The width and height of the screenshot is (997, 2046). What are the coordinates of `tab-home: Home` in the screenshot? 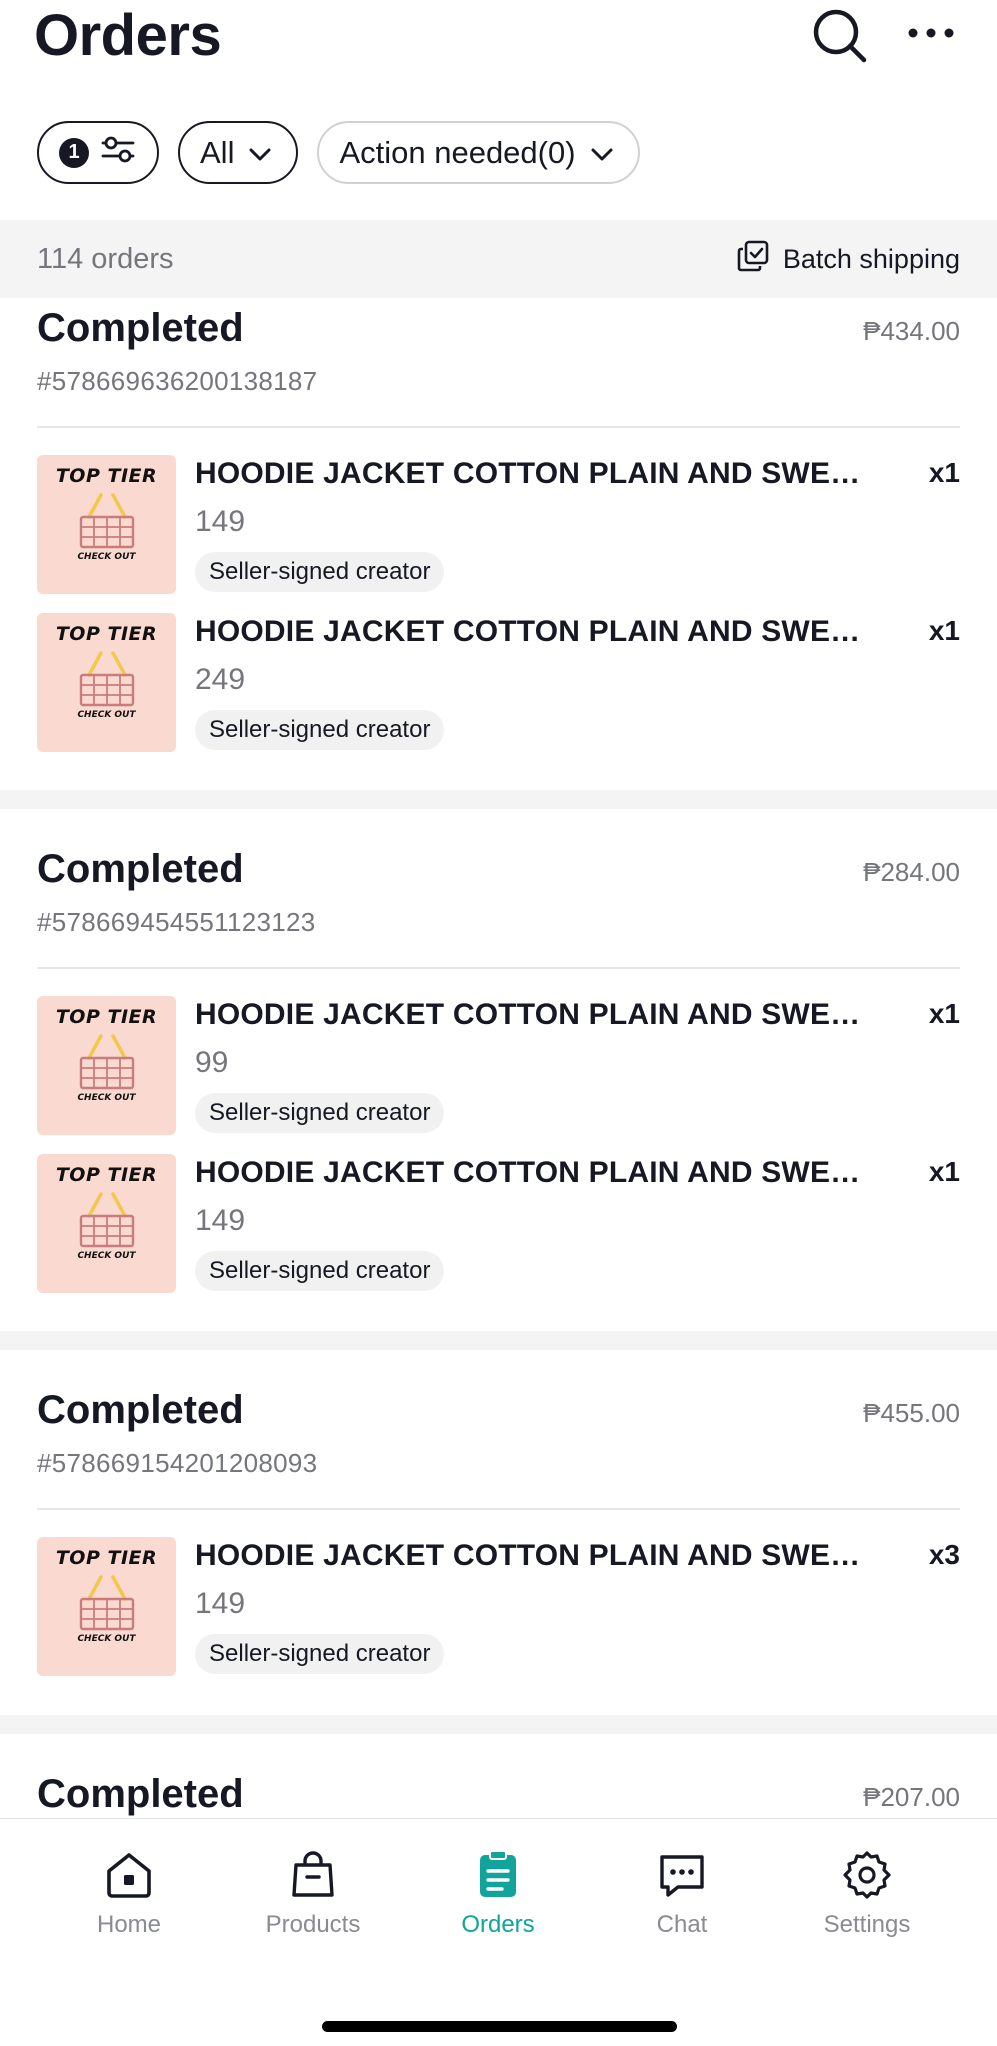 It's located at (129, 1894).